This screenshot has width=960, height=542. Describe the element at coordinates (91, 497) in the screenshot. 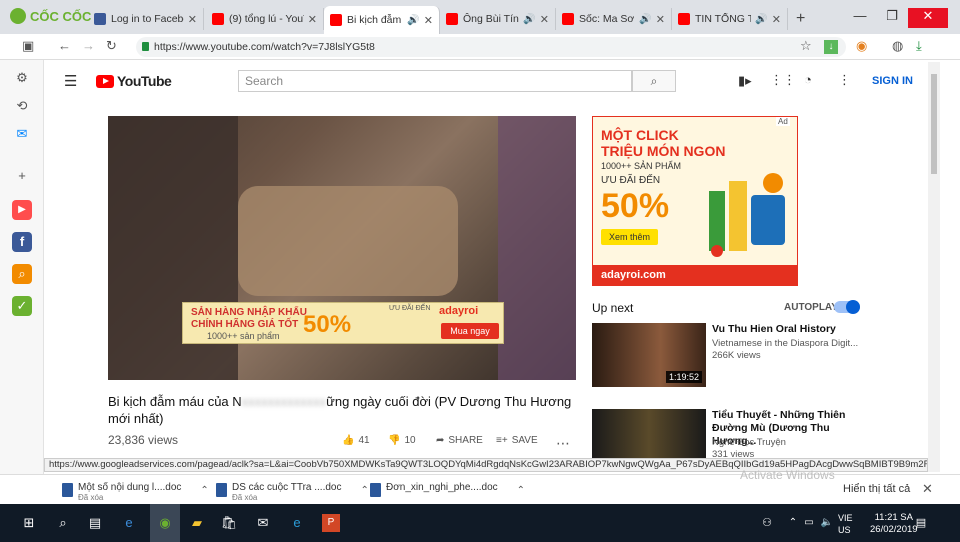

I see `download-status: Đã xóa` at that location.